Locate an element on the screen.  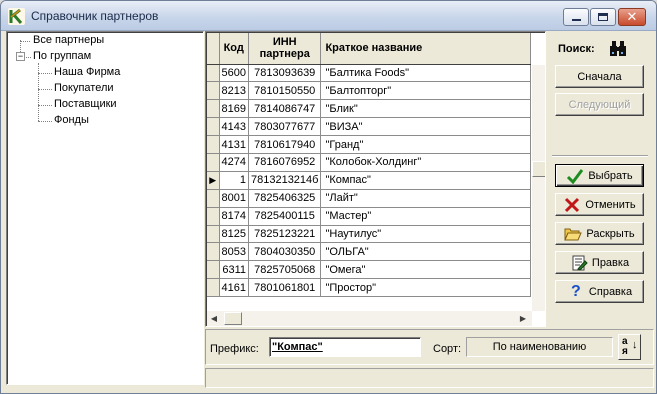
table-row: 8053 7804030350 "ОЛЬГА" is located at coordinates (369, 252).